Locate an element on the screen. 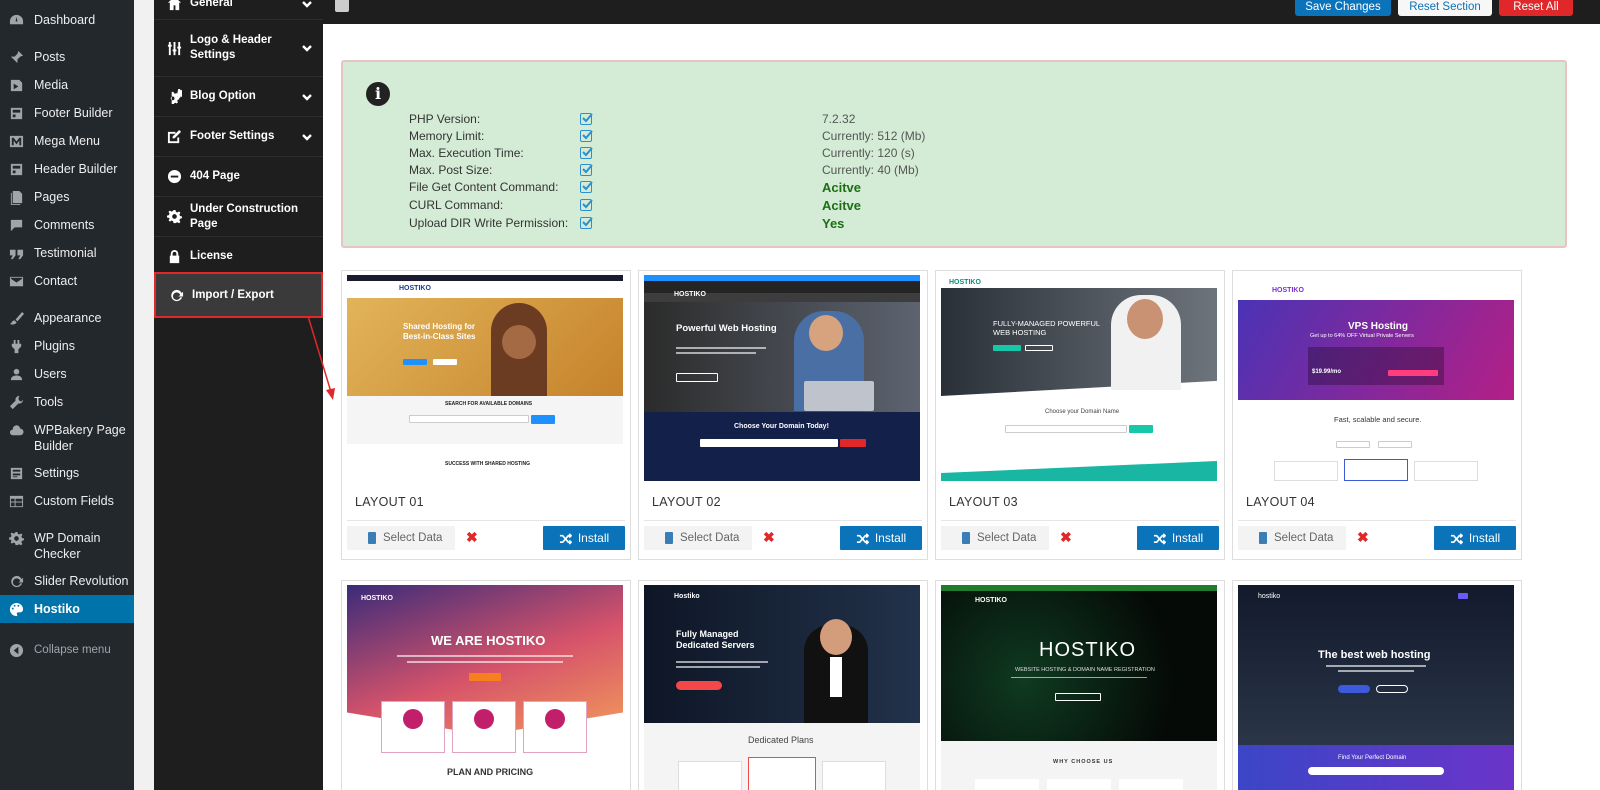 Image resolution: width=1600 pixels, height=790 pixels. reset-section-button: Reset Section is located at coordinates (1445, 8).